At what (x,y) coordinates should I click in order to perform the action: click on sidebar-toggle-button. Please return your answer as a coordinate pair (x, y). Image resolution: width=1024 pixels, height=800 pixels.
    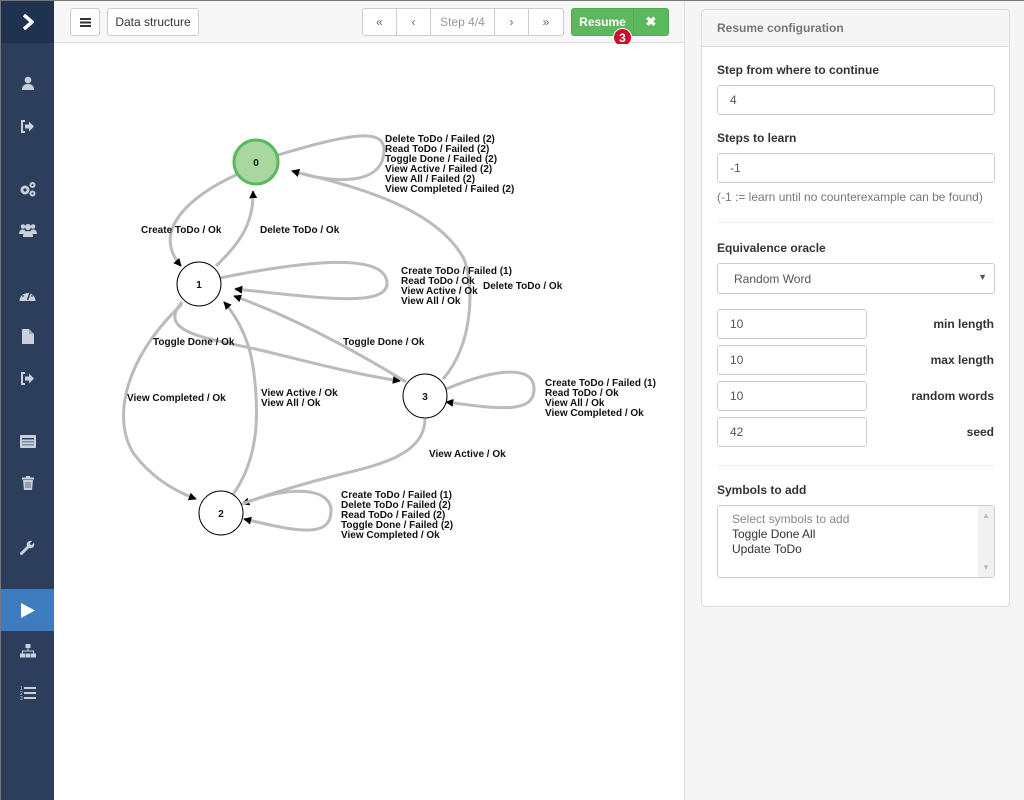
    Looking at the image, I should click on (27, 22).